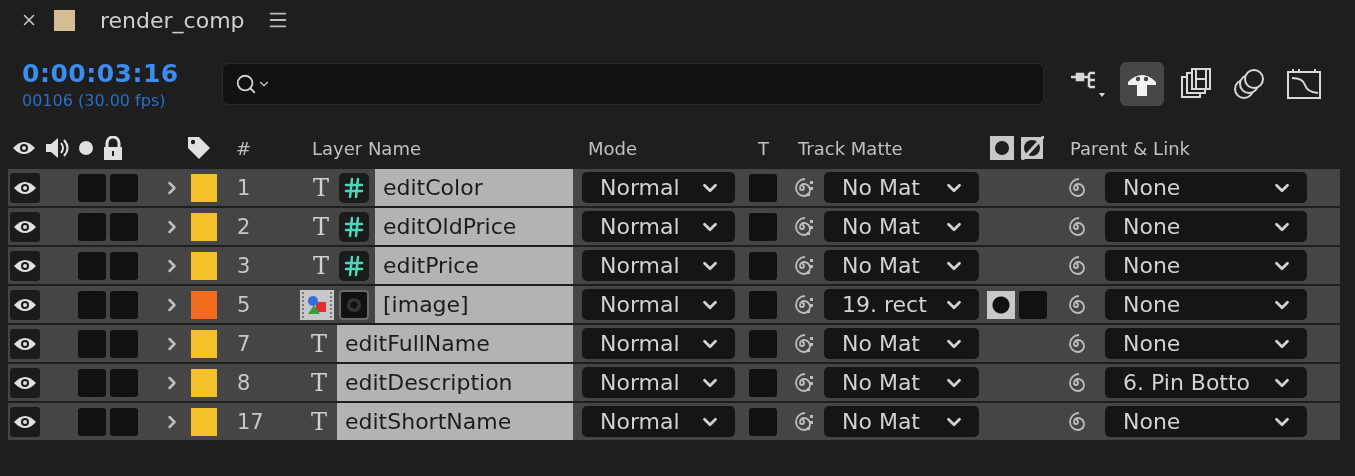 This screenshot has height=476, width=1355. I want to click on layer-row: 17 T editShortName Normal No Mat None, so click(674, 421).